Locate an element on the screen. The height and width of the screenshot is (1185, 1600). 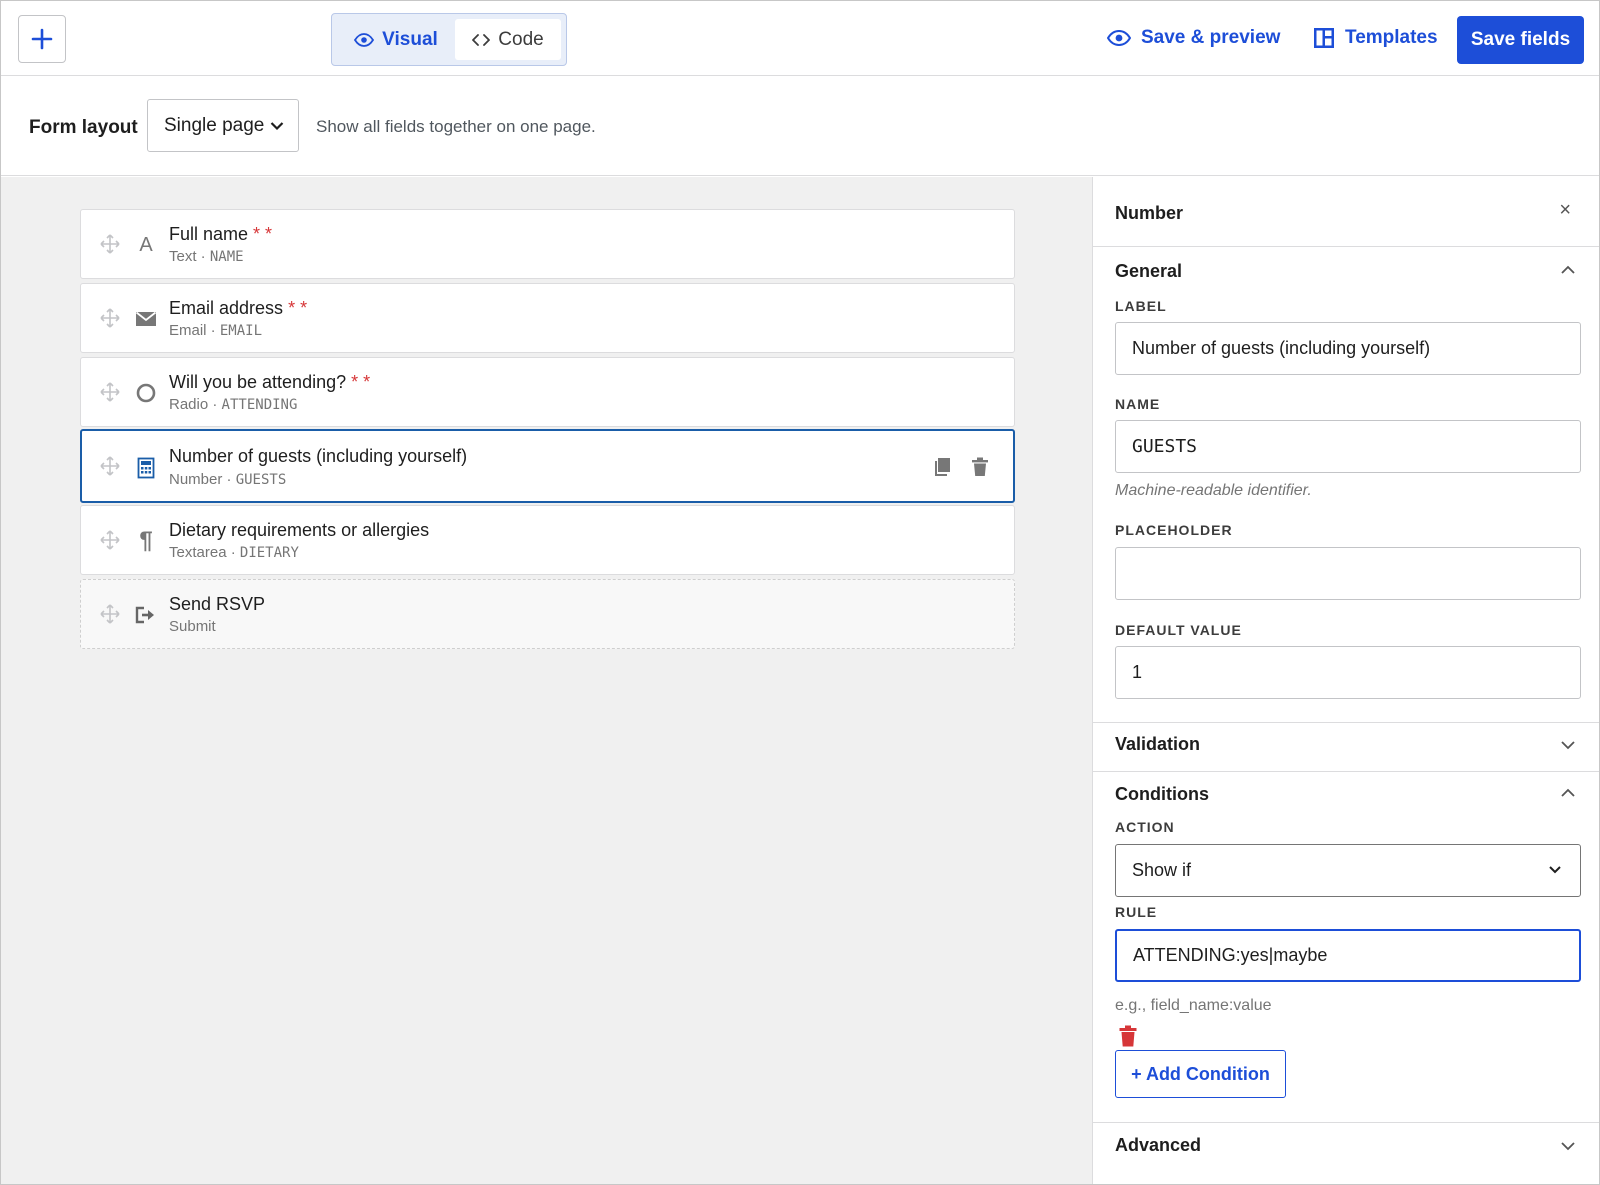
add-condition-button: + Add Condition is located at coordinates (1200, 1074).